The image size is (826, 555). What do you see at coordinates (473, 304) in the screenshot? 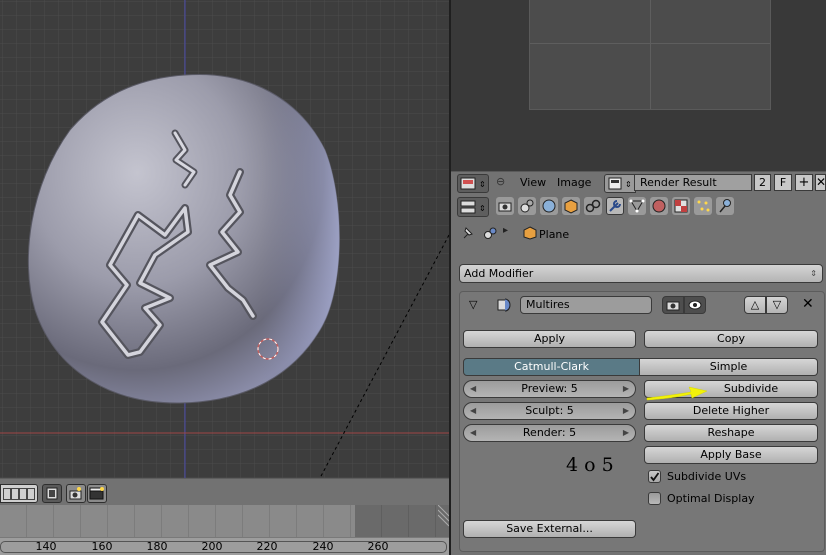
I see `collapse-triangle-icon: ▽` at bounding box center [473, 304].